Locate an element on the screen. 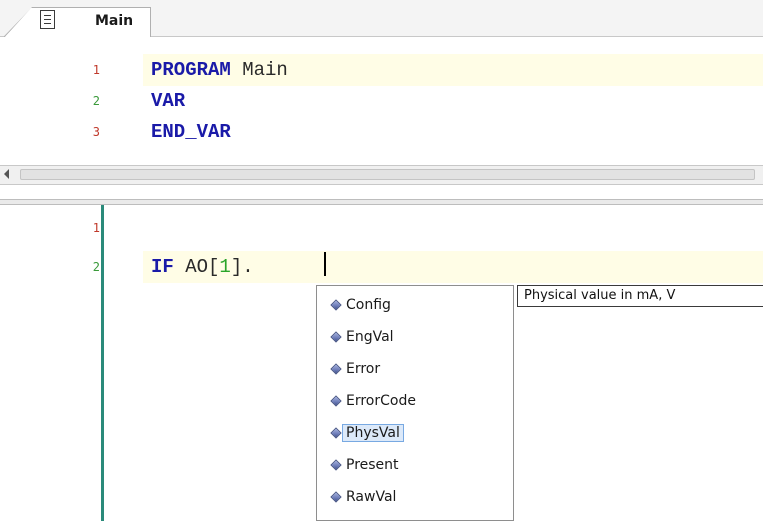  autocomplete-item: ErrorCode is located at coordinates (373, 401).